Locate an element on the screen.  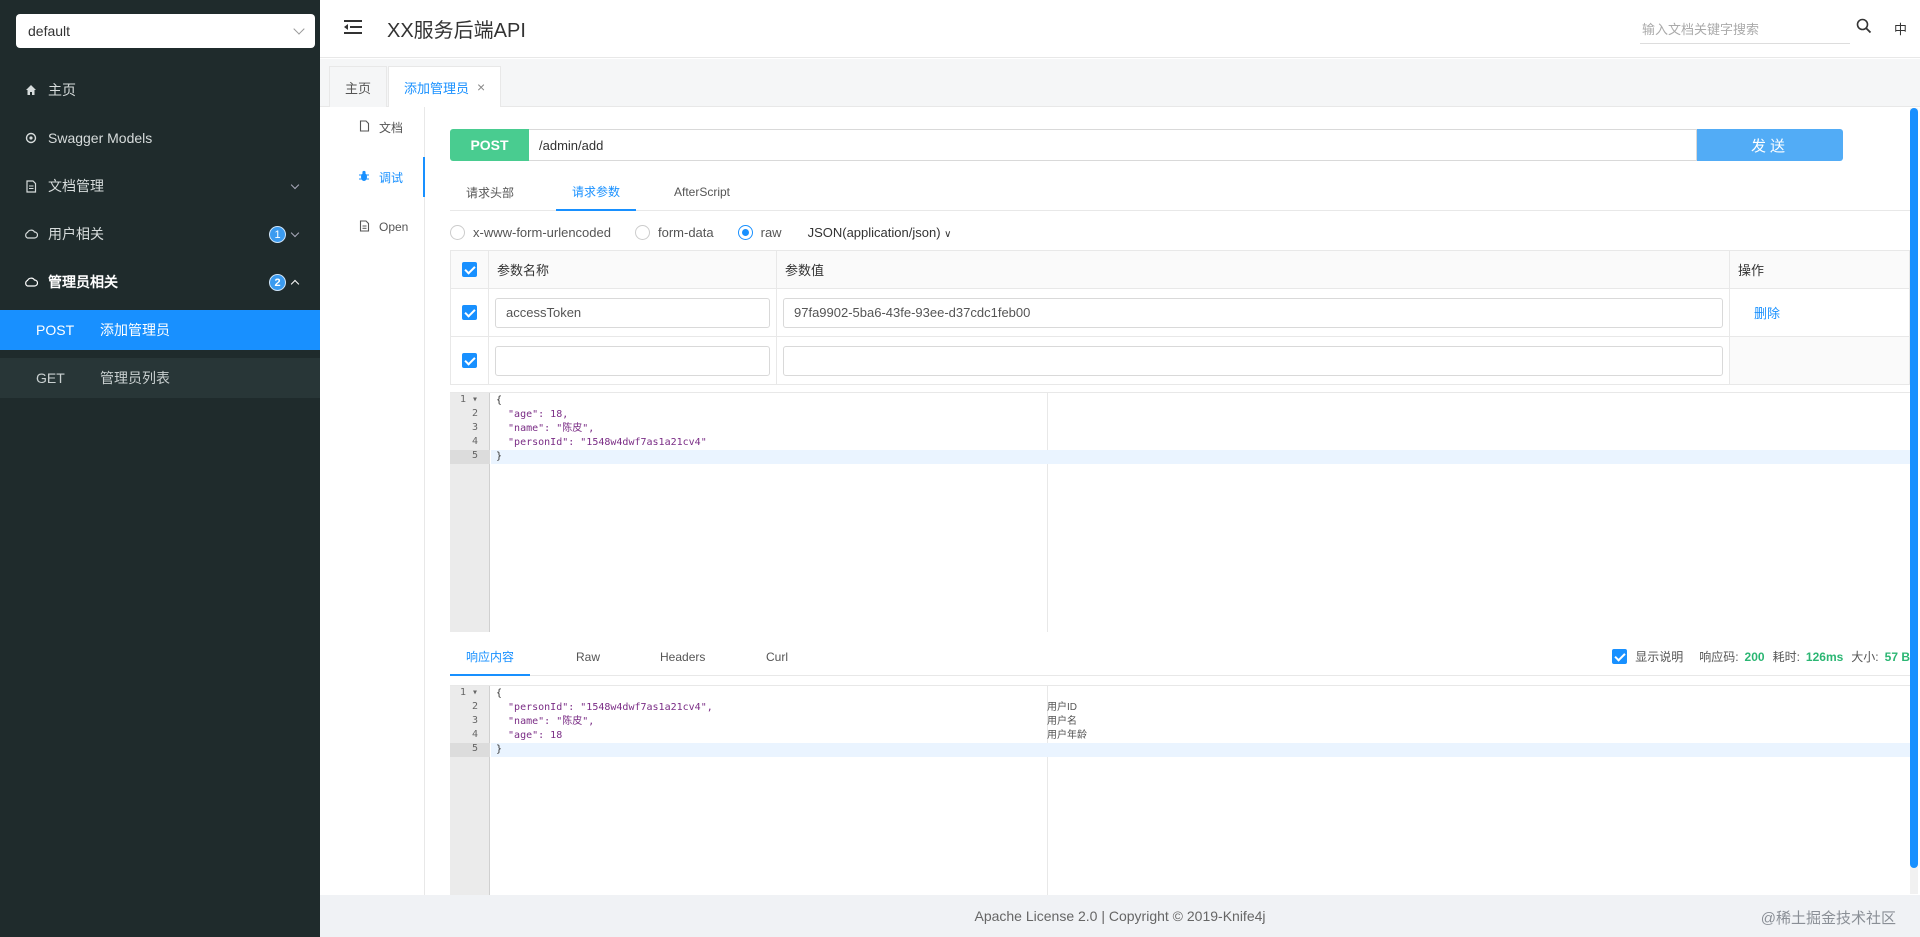
tab-after-script: AfterScript is located at coordinates (702, 192).